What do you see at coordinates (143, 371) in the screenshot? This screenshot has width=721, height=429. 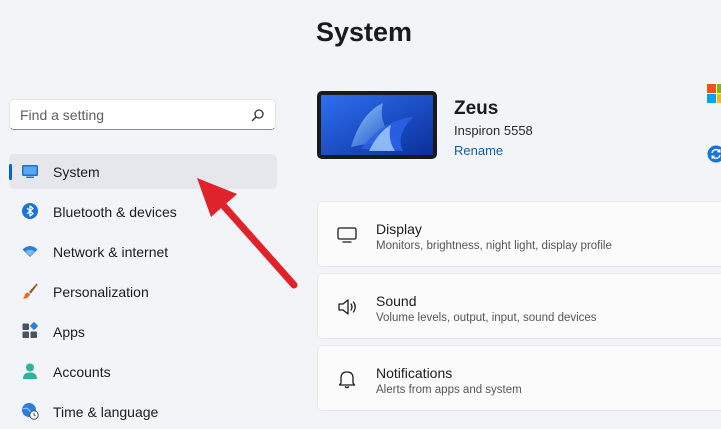 I see `sidebar-item-accounts: Accounts` at bounding box center [143, 371].